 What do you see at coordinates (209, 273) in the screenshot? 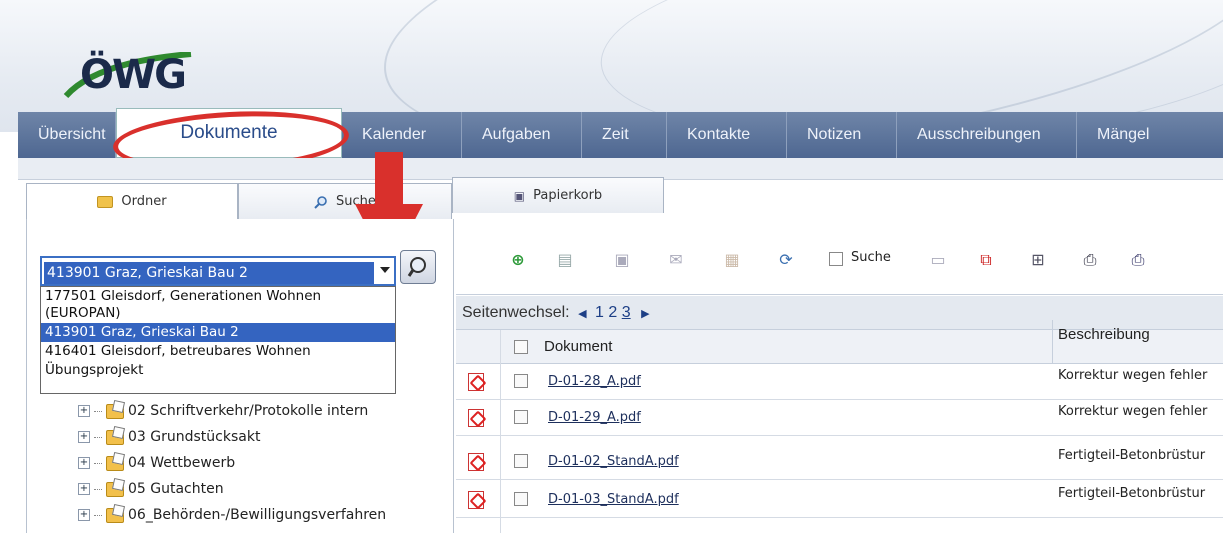
I see `project-select-value: 413901 Graz, Grieskai Bau 2` at bounding box center [209, 273].